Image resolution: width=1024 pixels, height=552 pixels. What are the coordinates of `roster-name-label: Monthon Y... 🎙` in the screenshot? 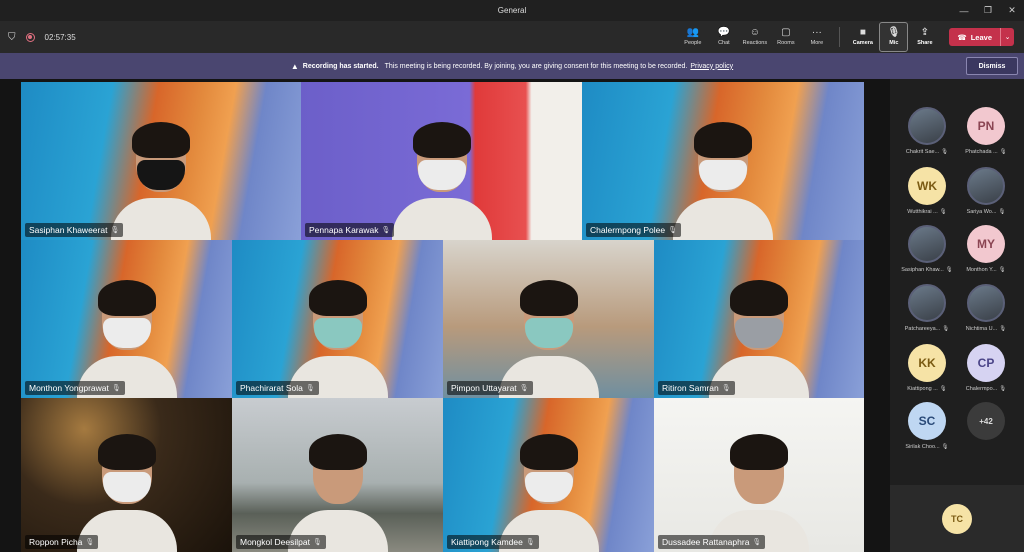 It's located at (986, 270).